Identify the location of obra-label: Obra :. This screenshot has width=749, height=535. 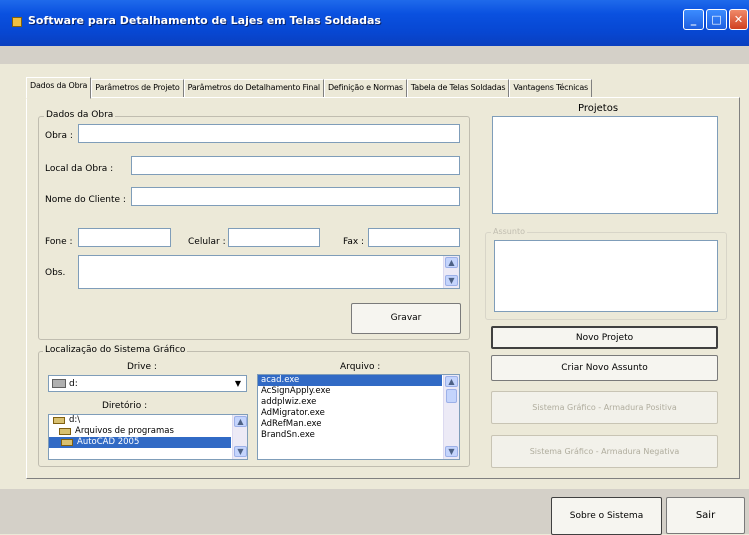
(59, 136).